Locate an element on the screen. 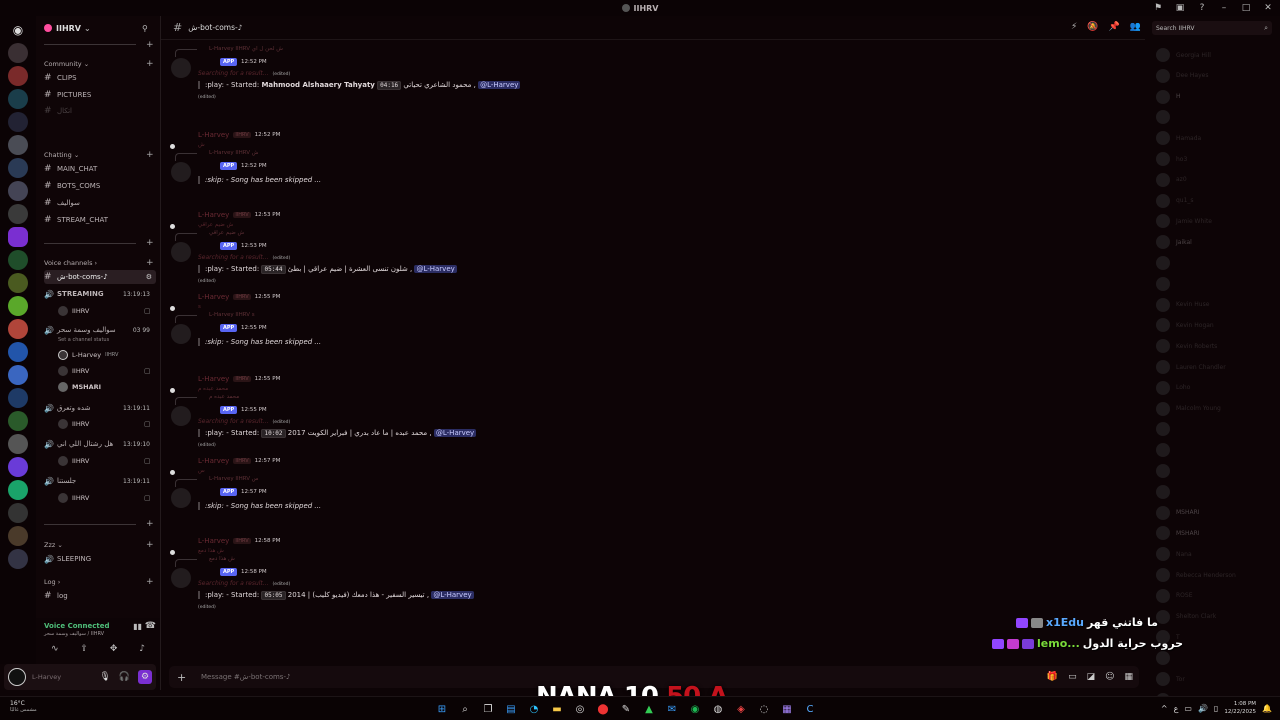 This screenshot has height=720, width=1280. channel-log: # log is located at coordinates (100, 596).